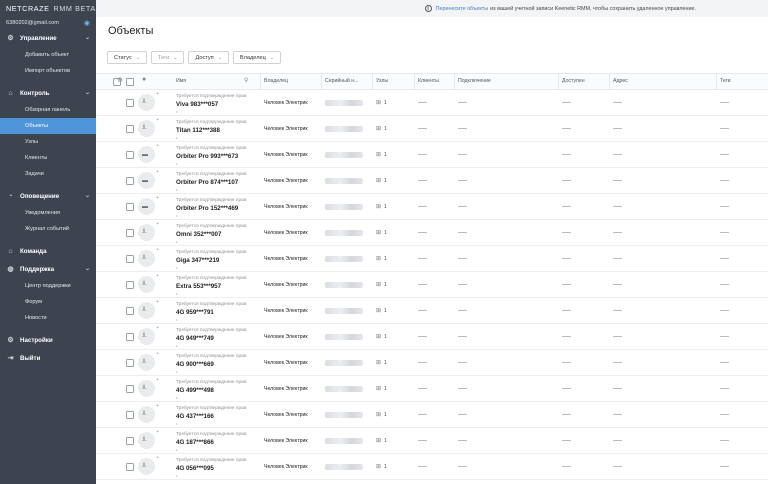 Image resolution: width=768 pixels, height=484 pixels. I want to click on sidebar-item: Новости, so click(48, 318).